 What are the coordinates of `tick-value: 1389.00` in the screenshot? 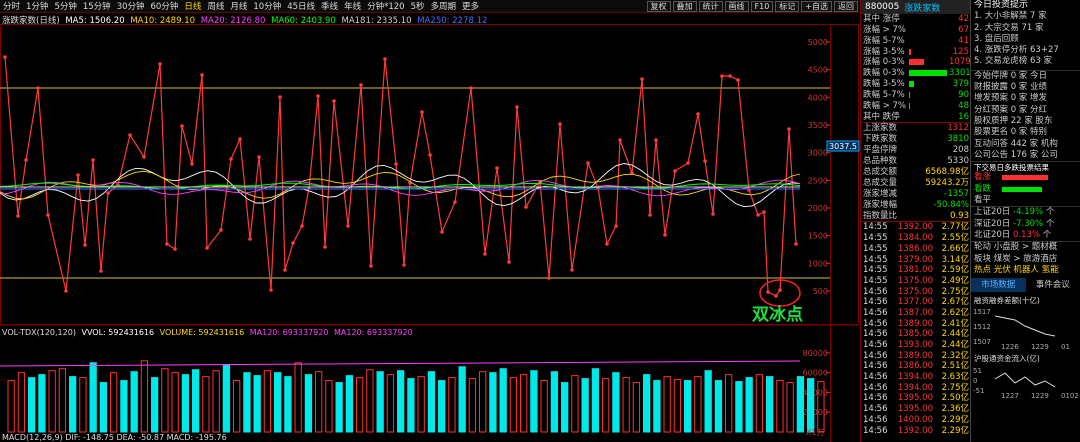 It's located at (915, 323).